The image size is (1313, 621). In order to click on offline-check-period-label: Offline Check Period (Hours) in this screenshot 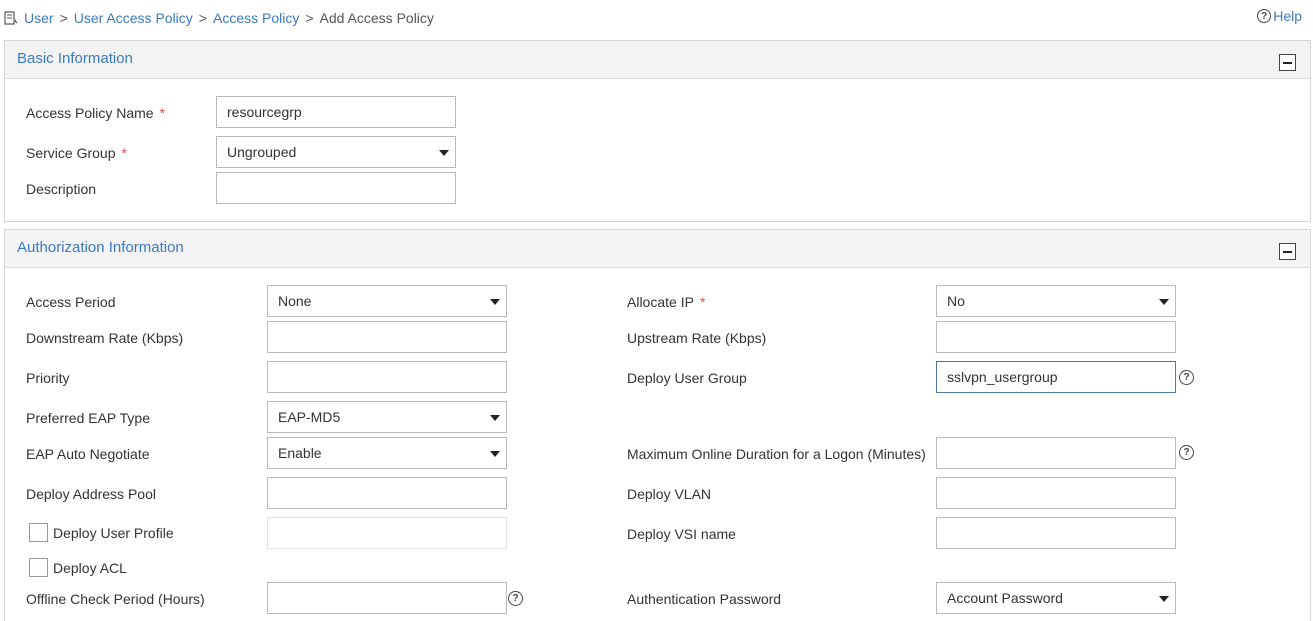, I will do `click(115, 599)`.